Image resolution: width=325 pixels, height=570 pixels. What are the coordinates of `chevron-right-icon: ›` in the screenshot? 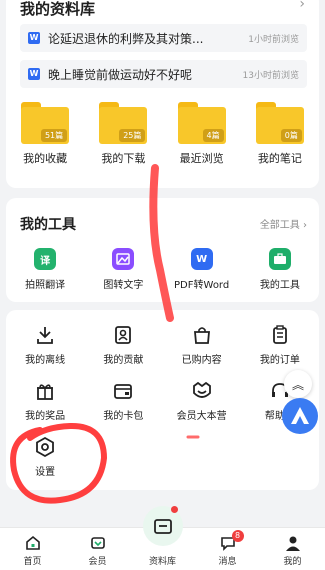 It's located at (305, 225).